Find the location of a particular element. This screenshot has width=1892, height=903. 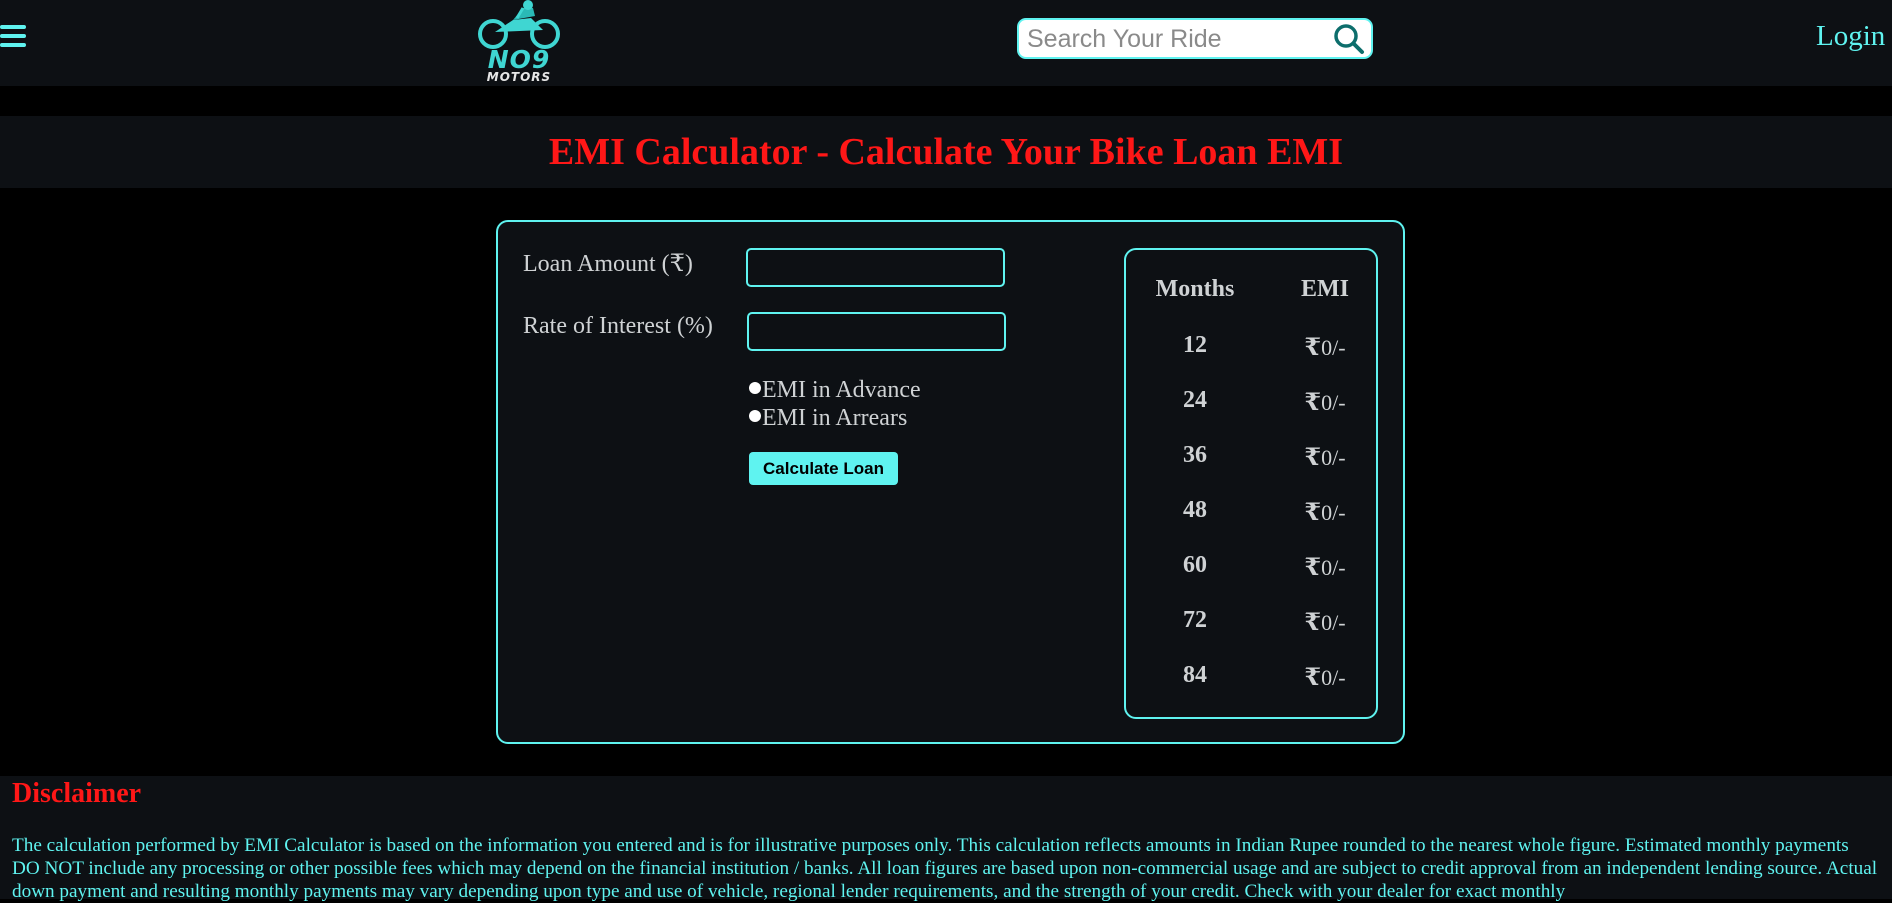

emi-column-header: EMI is located at coordinates (1325, 289).